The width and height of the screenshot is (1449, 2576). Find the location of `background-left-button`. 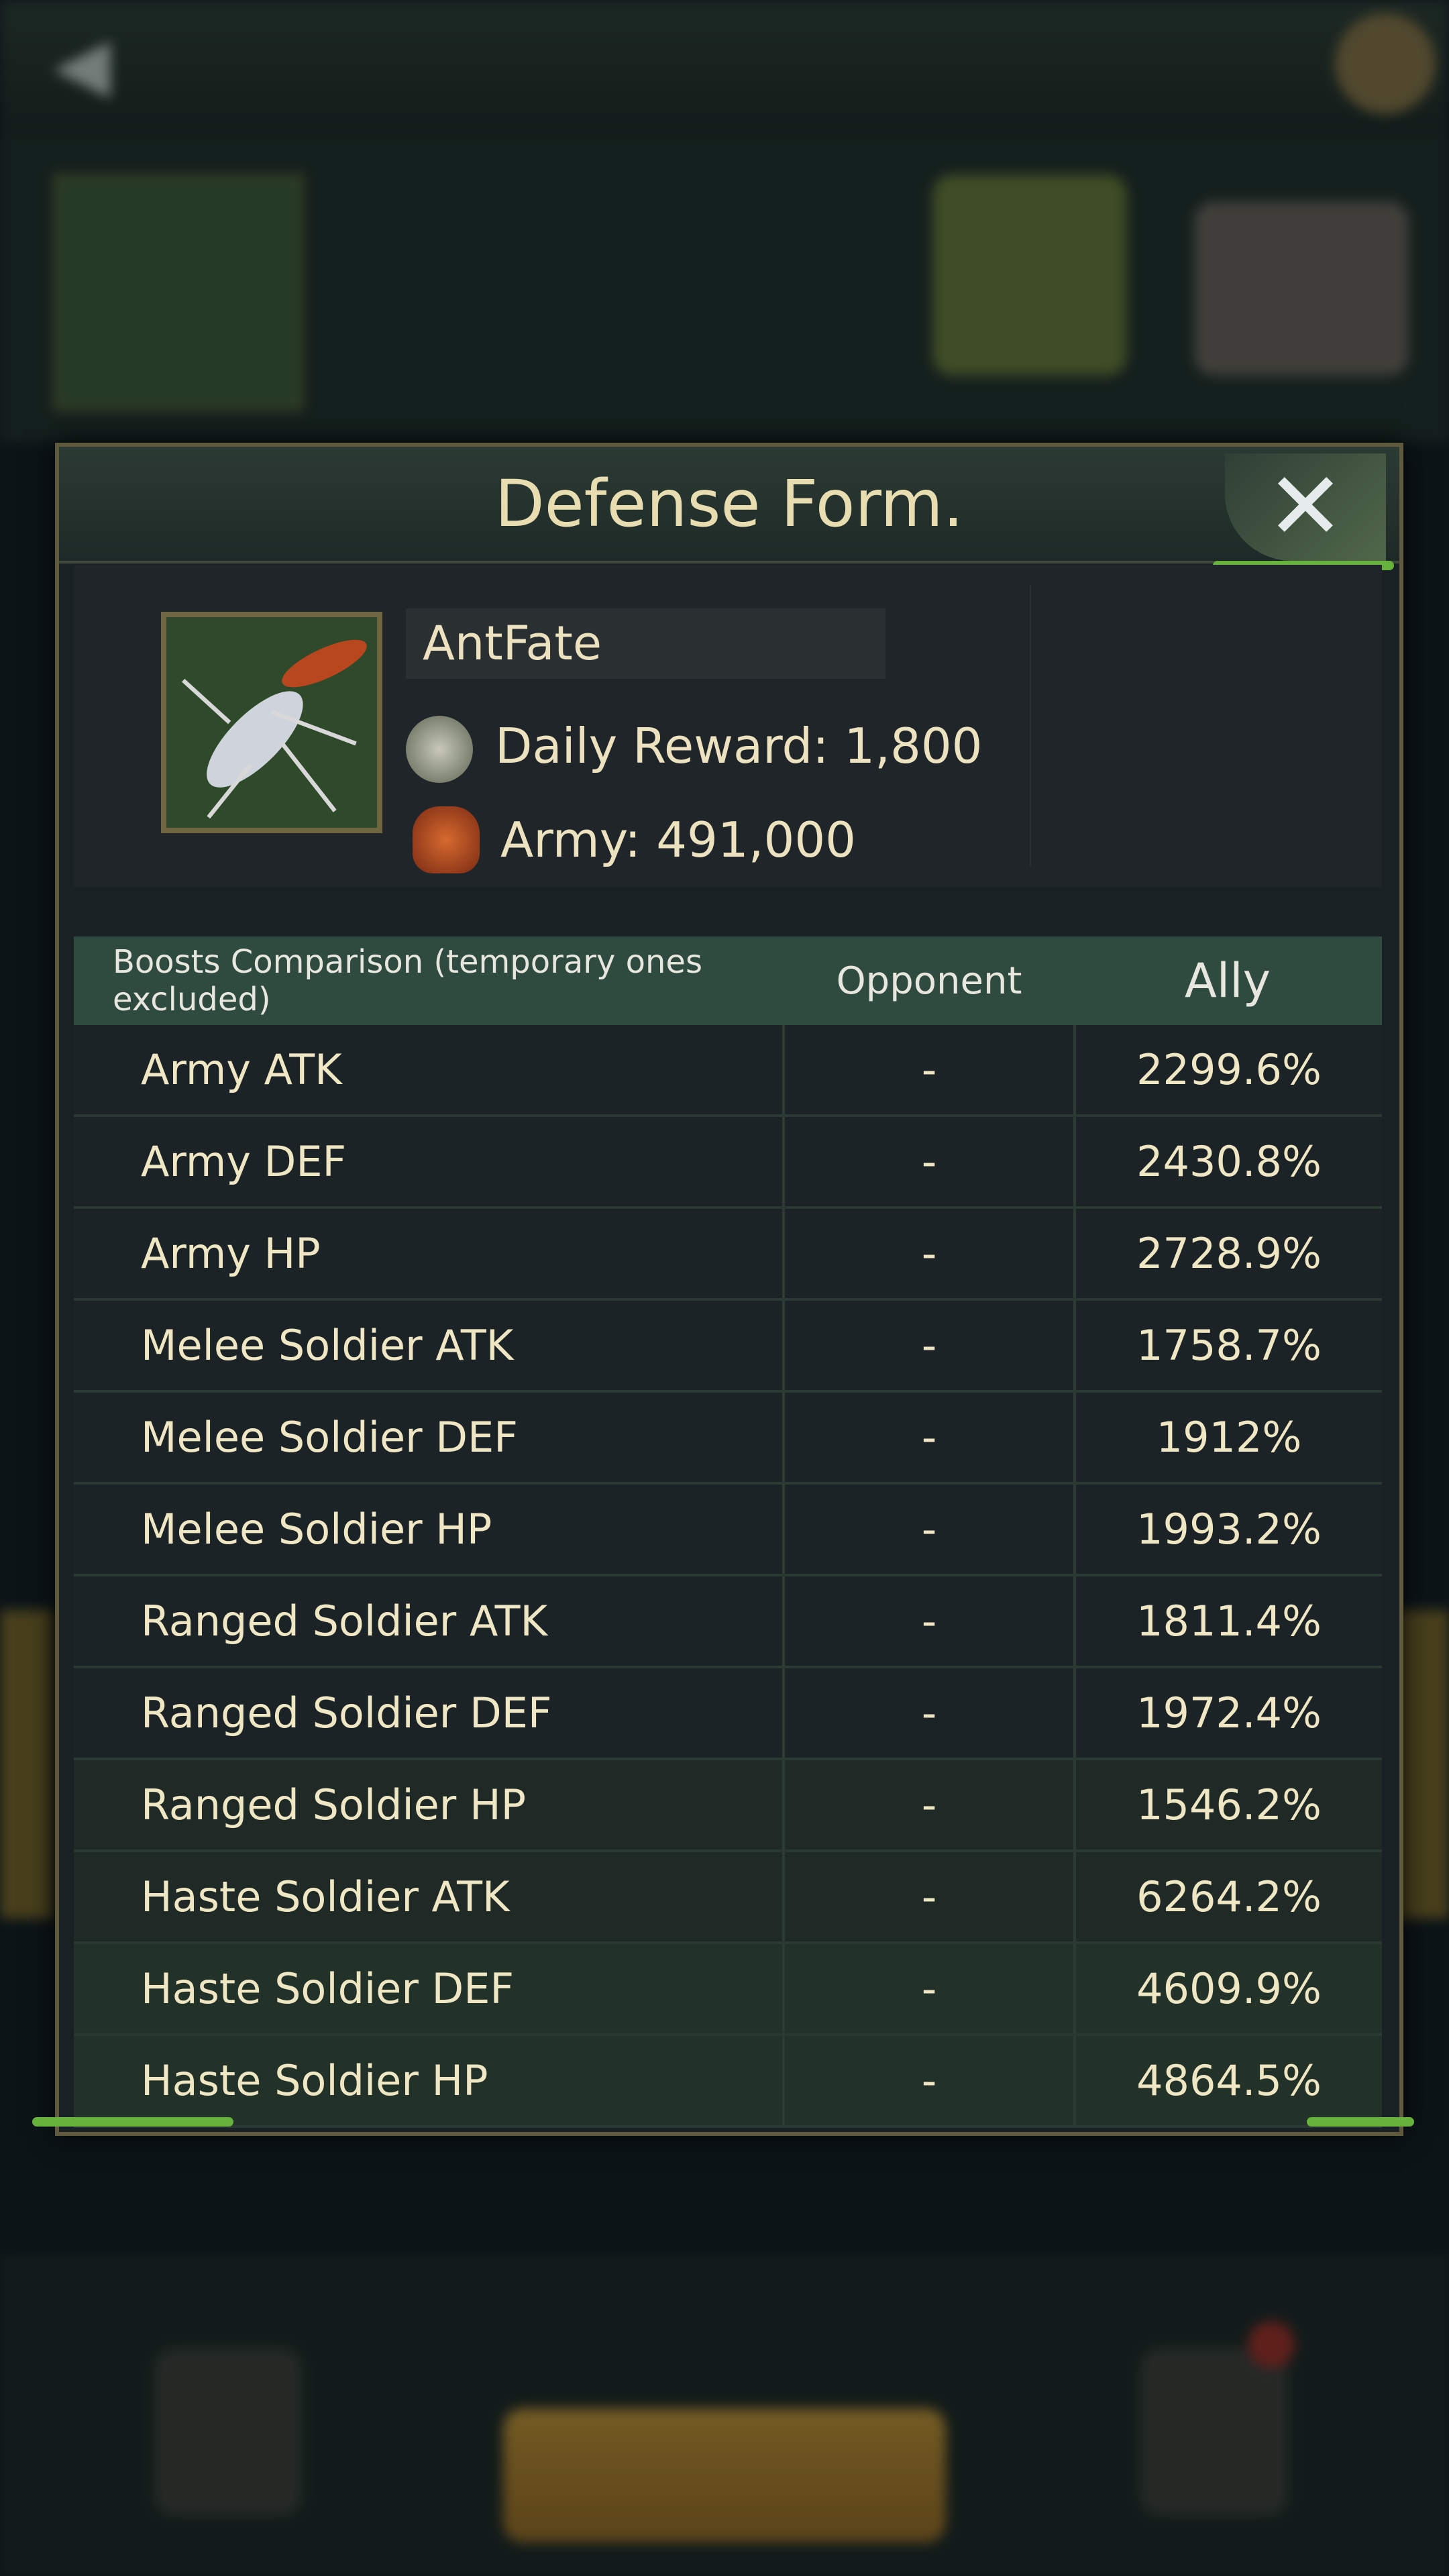

background-left-button is located at coordinates (228, 2432).